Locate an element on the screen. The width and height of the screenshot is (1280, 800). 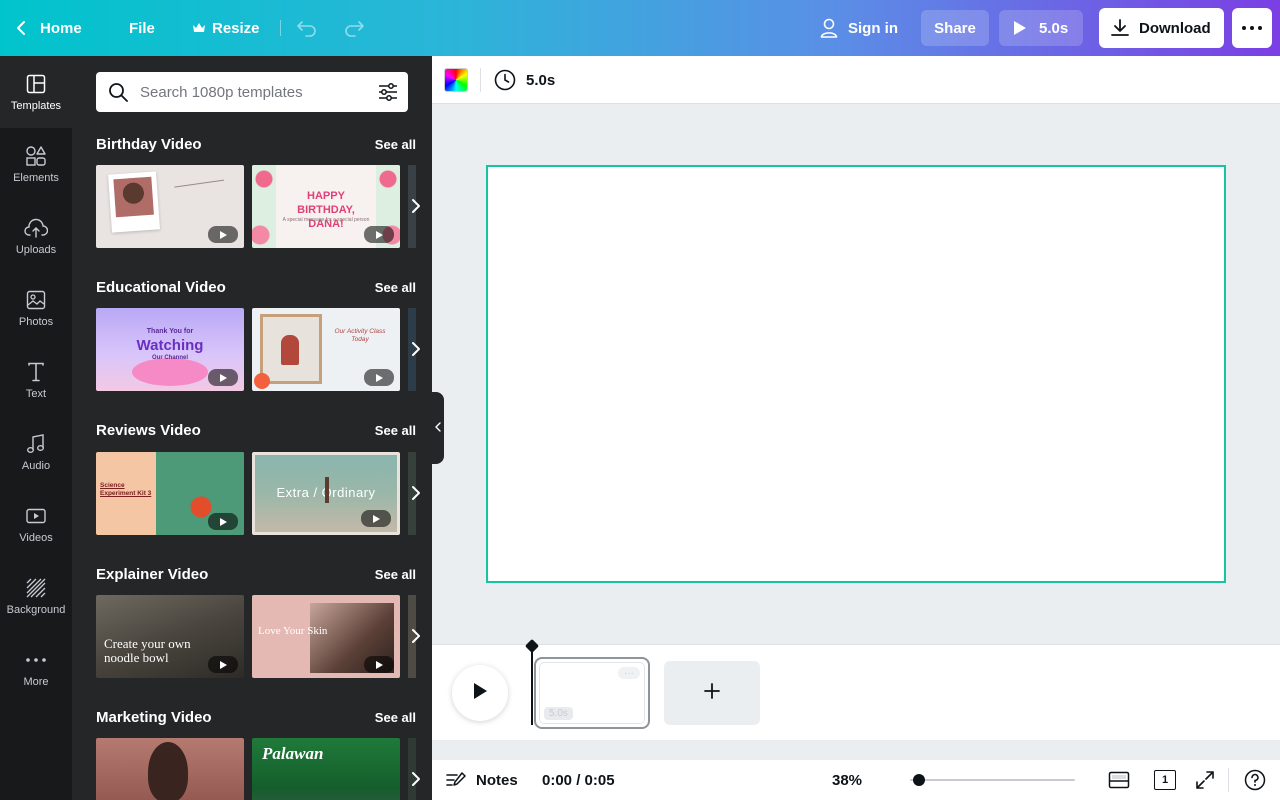
toolbar-divider is located at coordinates (480, 80).